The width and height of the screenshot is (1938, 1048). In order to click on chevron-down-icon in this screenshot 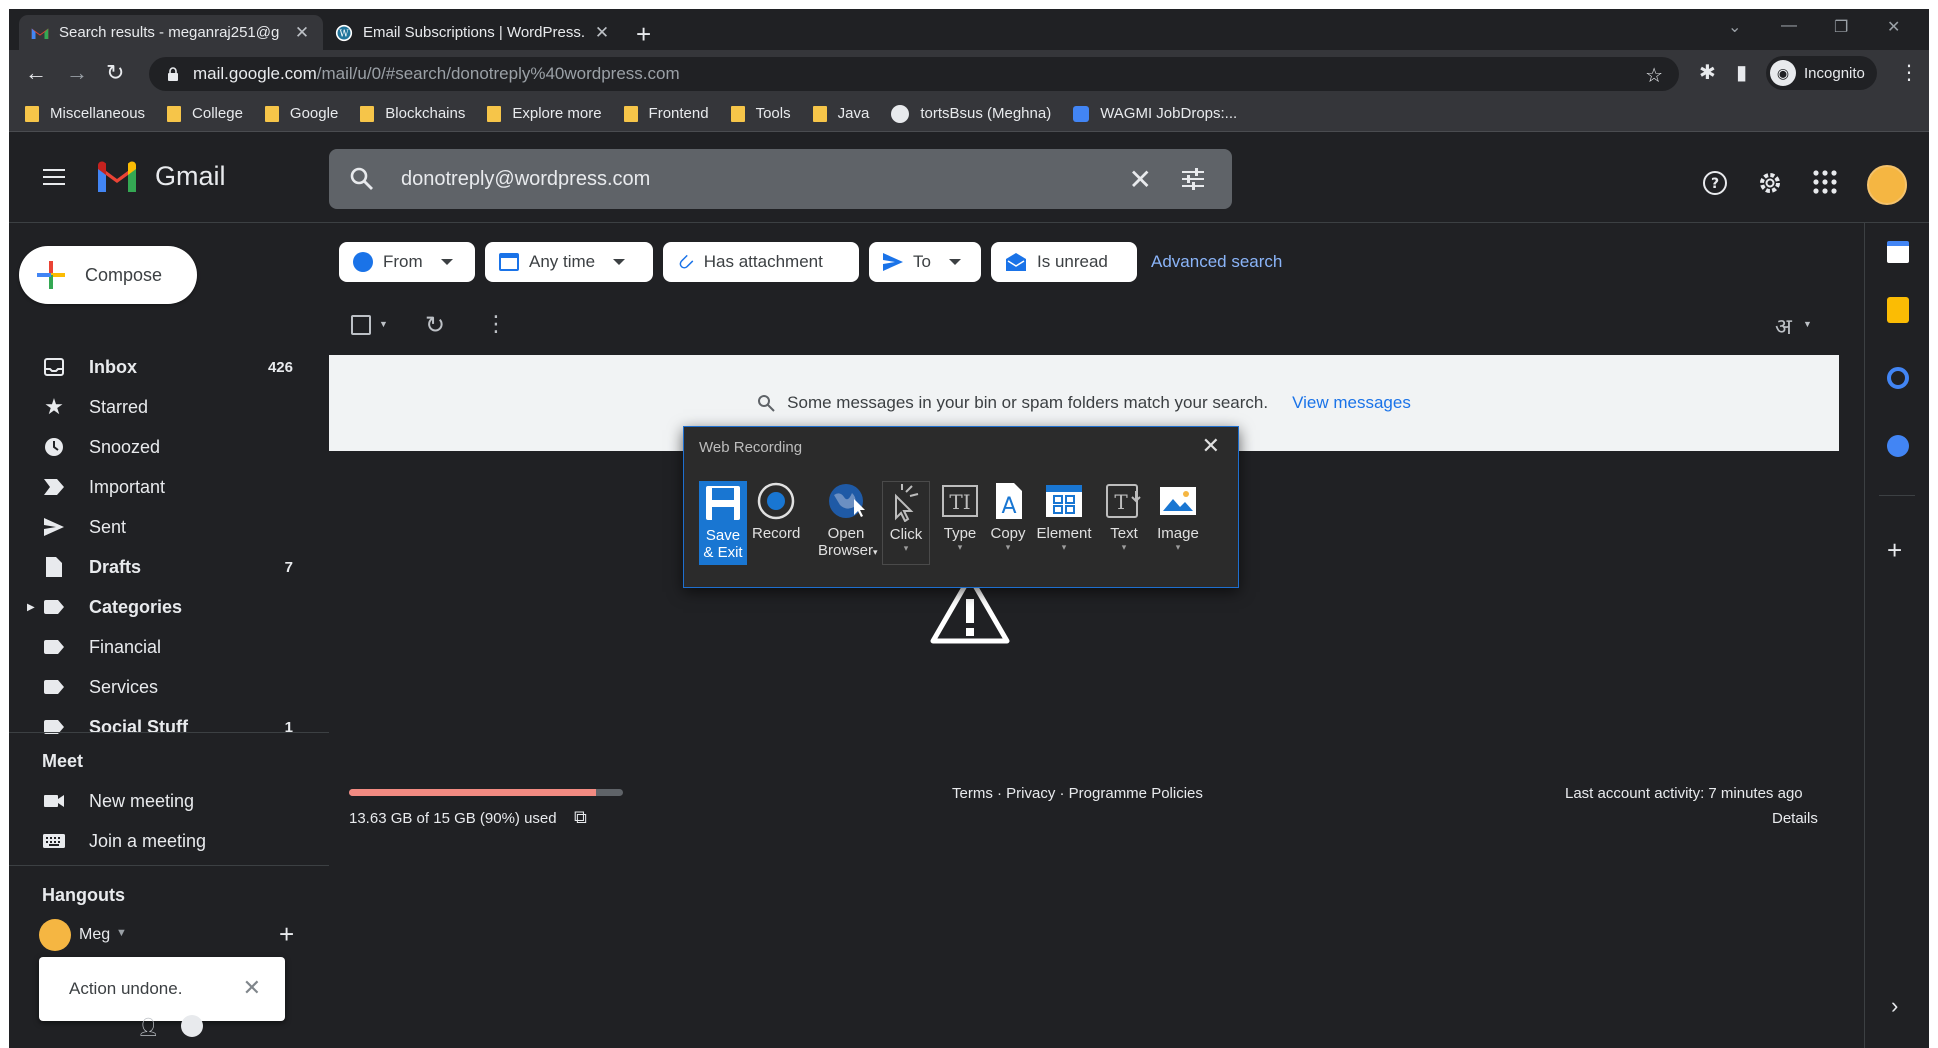, I will do `click(446, 262)`.